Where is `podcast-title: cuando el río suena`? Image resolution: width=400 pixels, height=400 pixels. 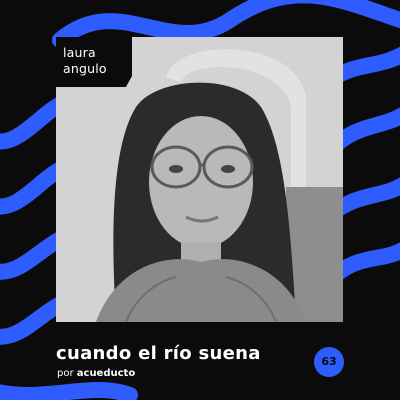
podcast-title: cuando el río suena is located at coordinates (158, 353).